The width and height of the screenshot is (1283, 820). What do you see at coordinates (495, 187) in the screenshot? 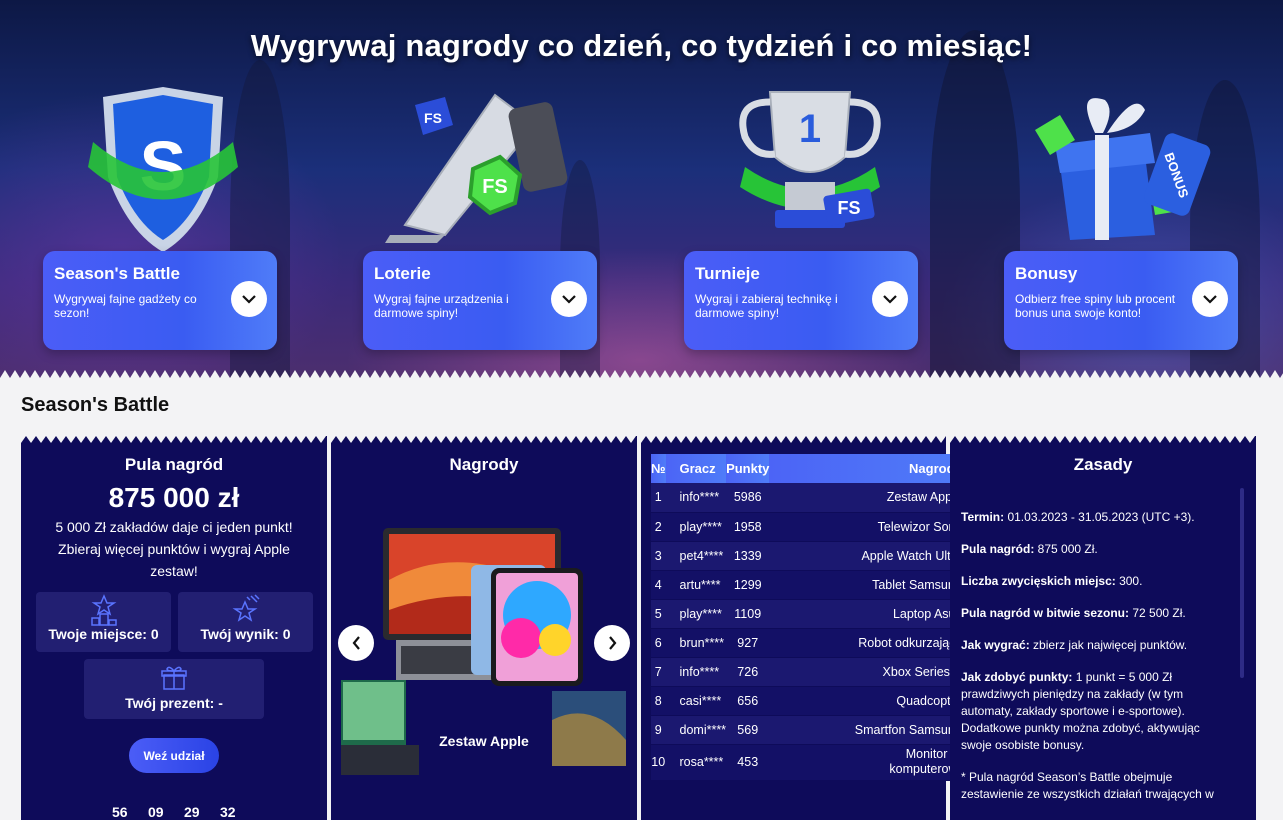
I see `fs-badge-text: FS` at bounding box center [495, 187].